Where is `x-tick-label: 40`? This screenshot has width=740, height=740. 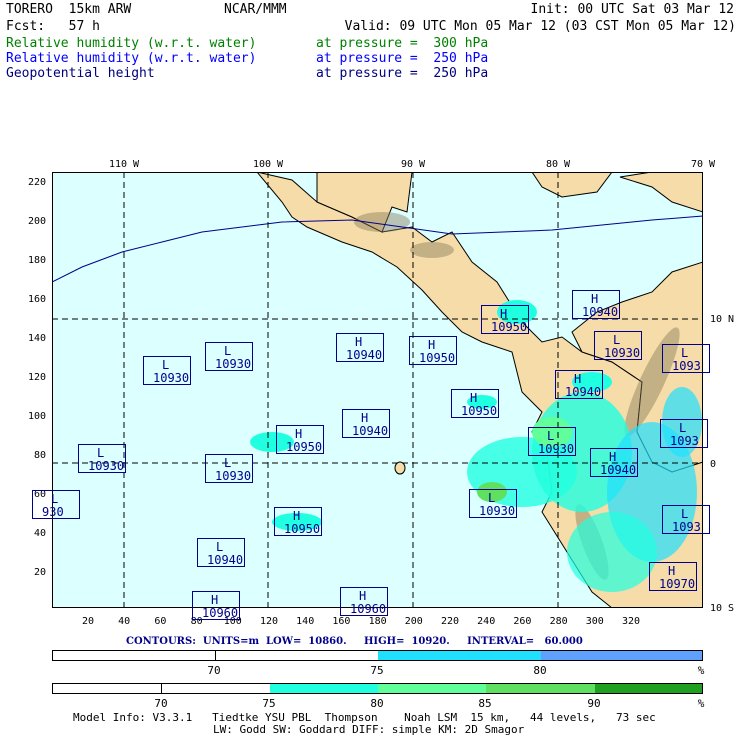
x-tick-label: 40 is located at coordinates (124, 621).